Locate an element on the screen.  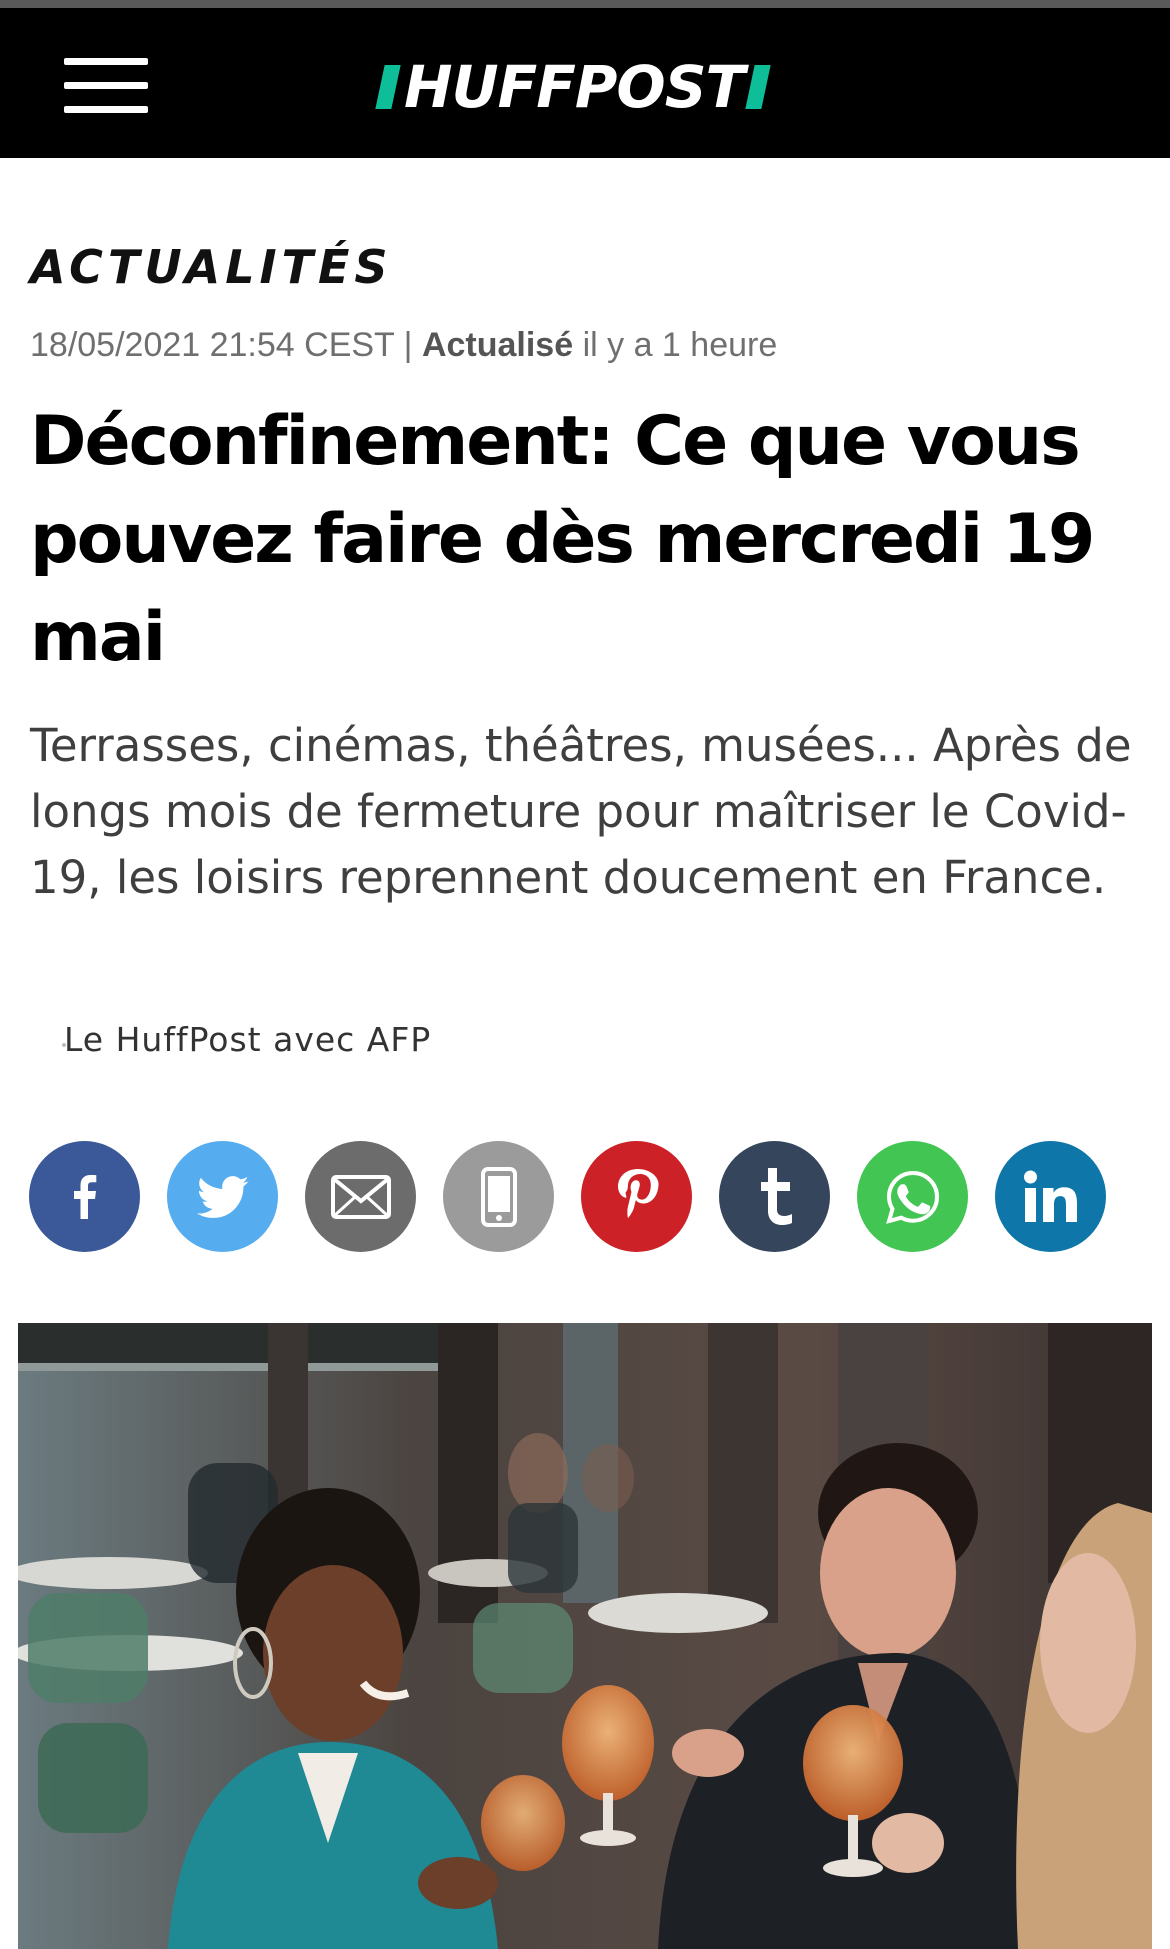
share-sms-button is located at coordinates (498, 1196).